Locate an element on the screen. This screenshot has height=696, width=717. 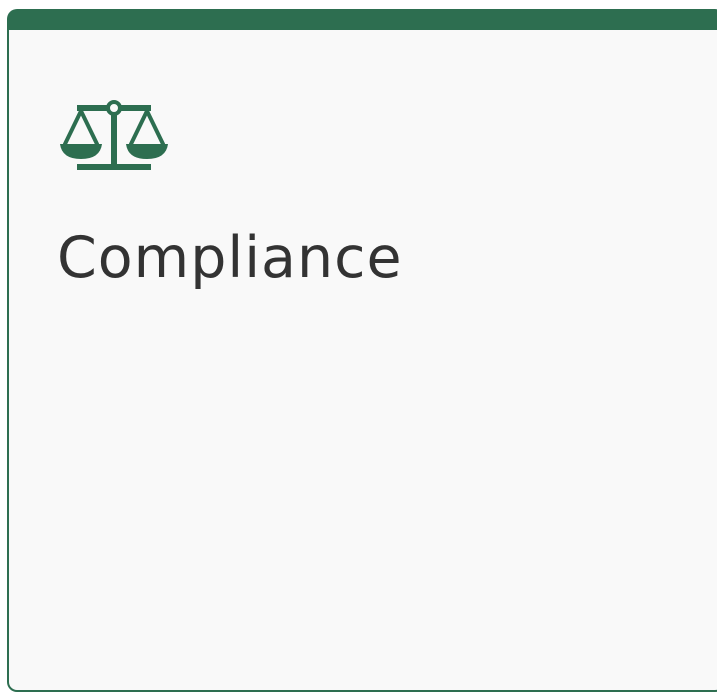
scales-icon is located at coordinates (114, 128).